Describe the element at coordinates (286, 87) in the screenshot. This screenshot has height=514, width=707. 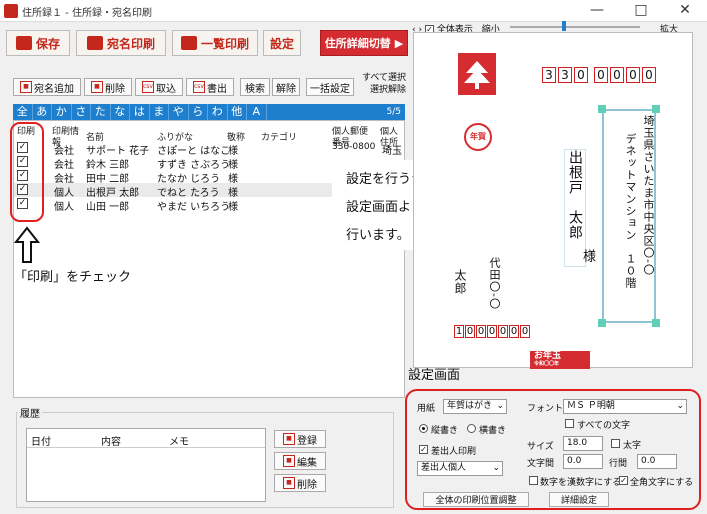
I see `clear-button: 解除` at that location.